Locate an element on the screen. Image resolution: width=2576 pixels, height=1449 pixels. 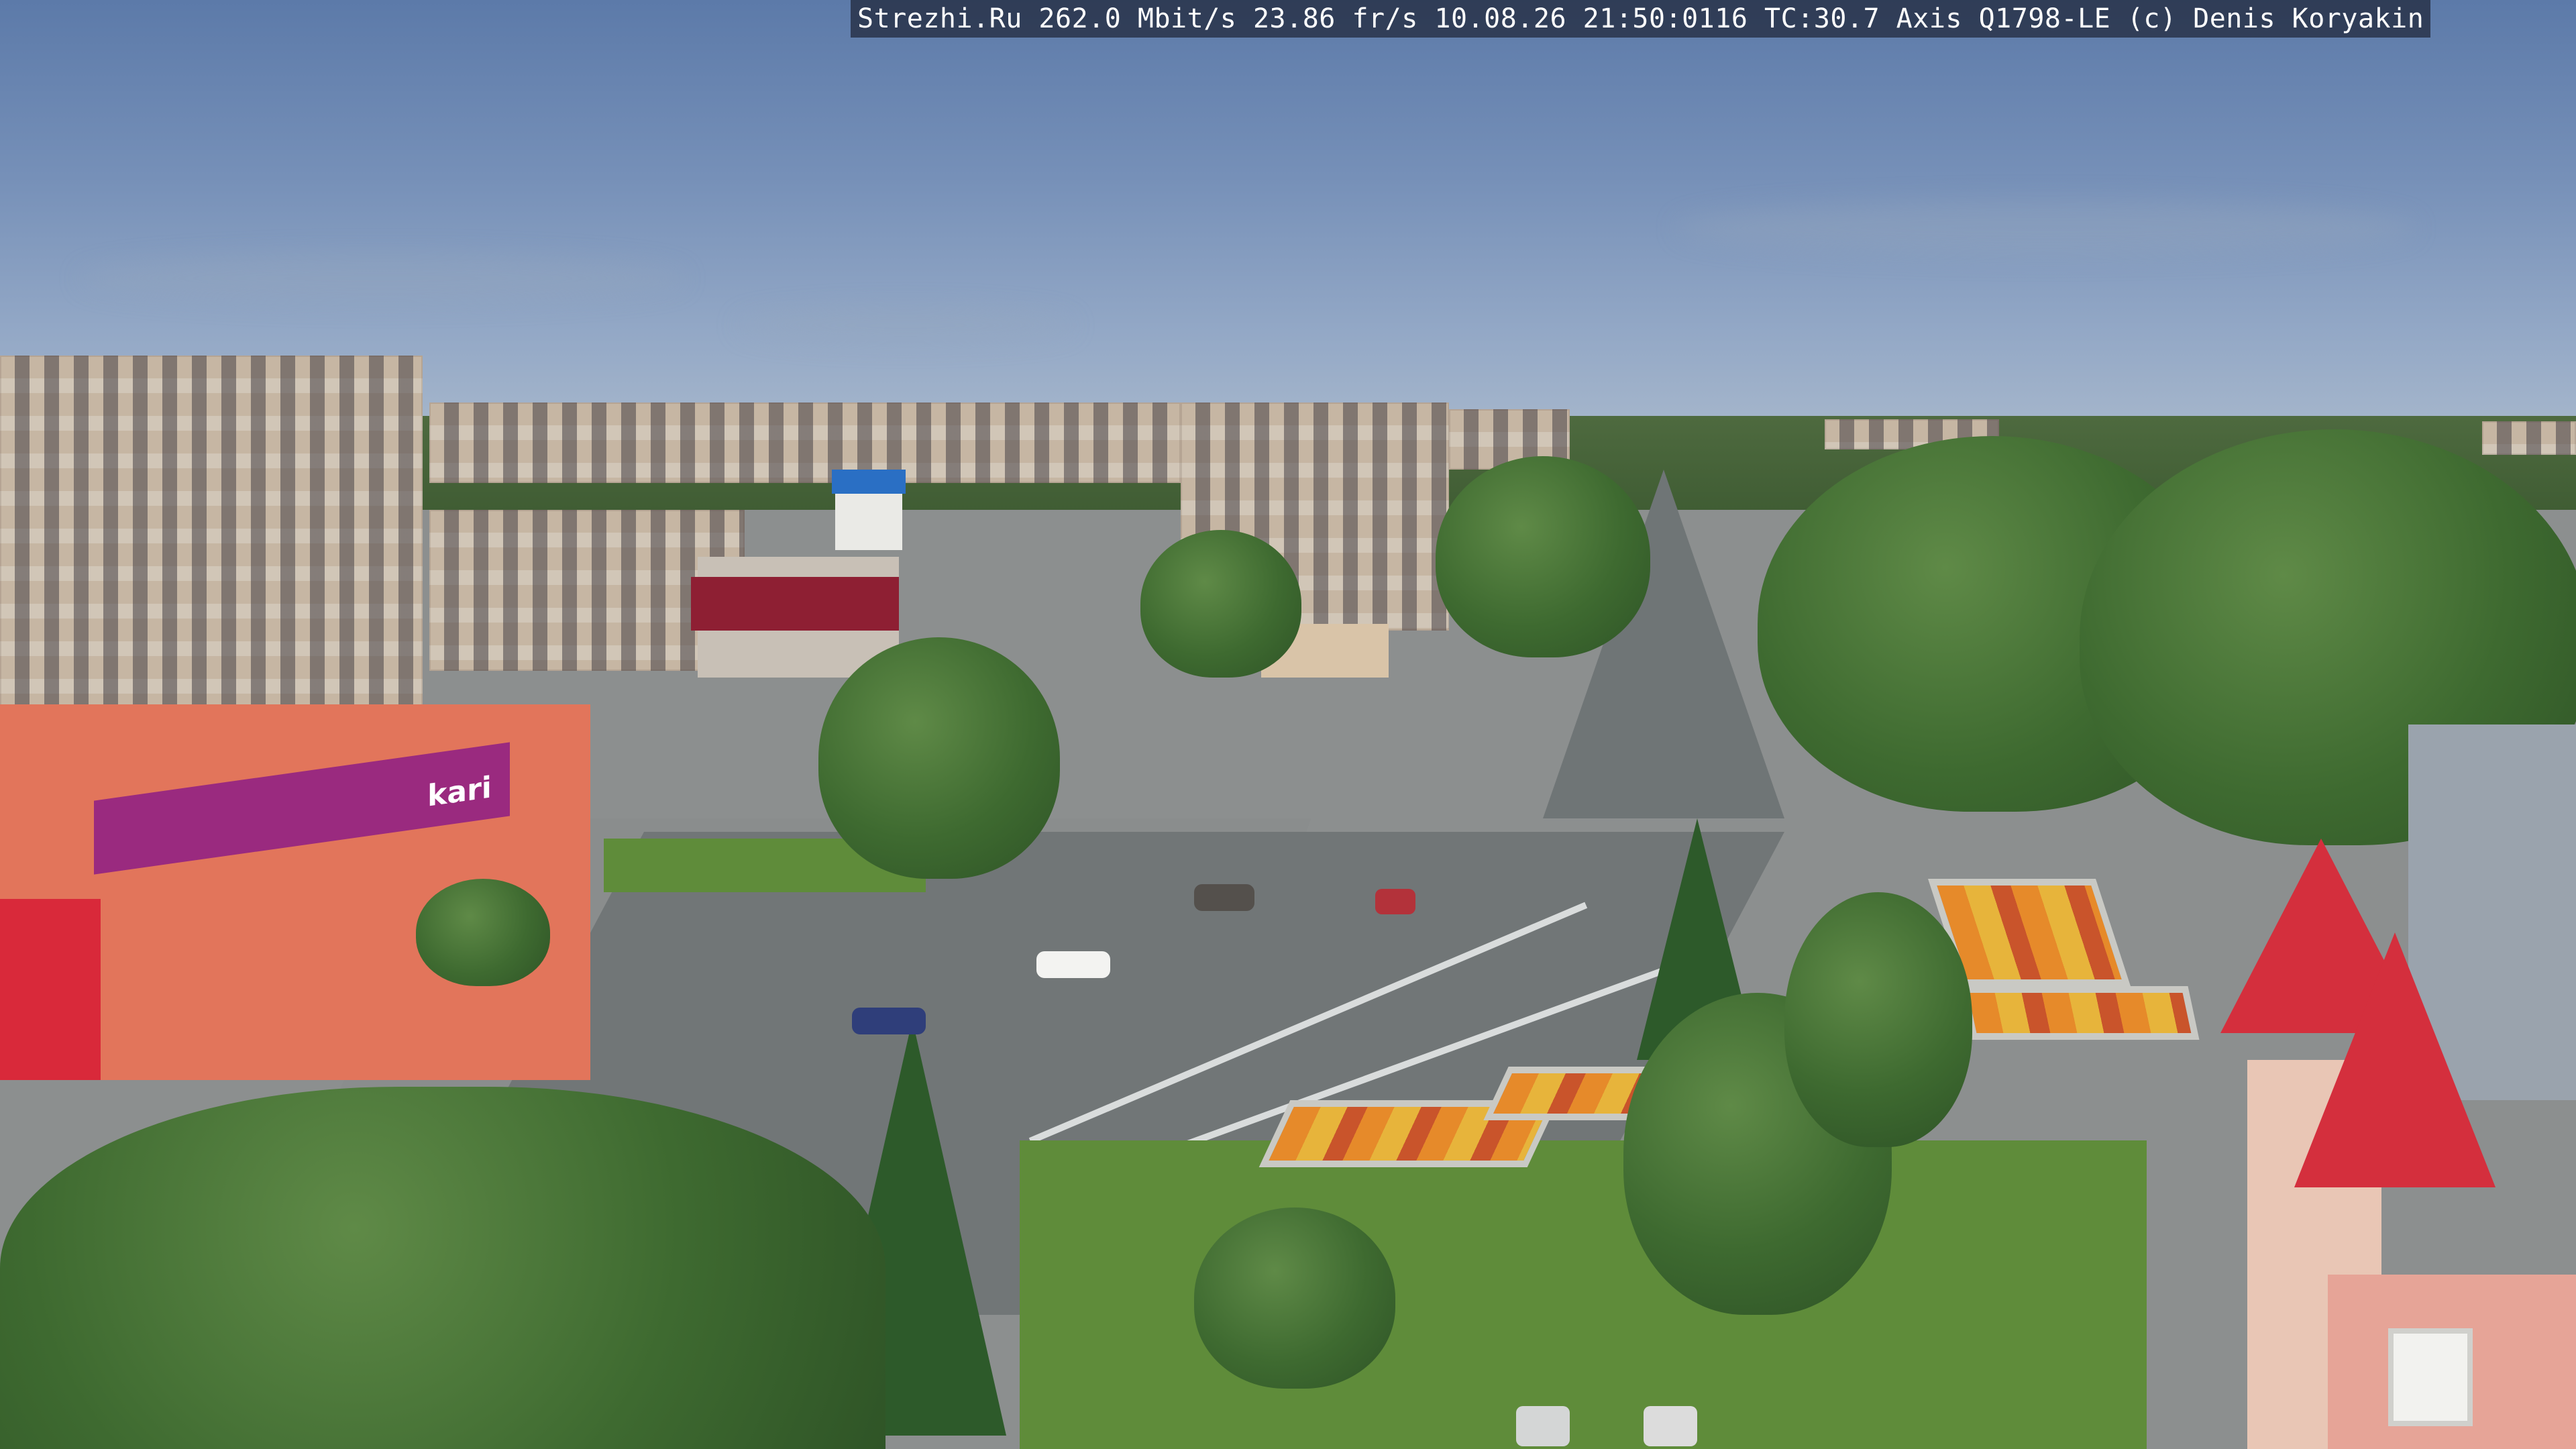
blue-roof is located at coordinates (869, 482).